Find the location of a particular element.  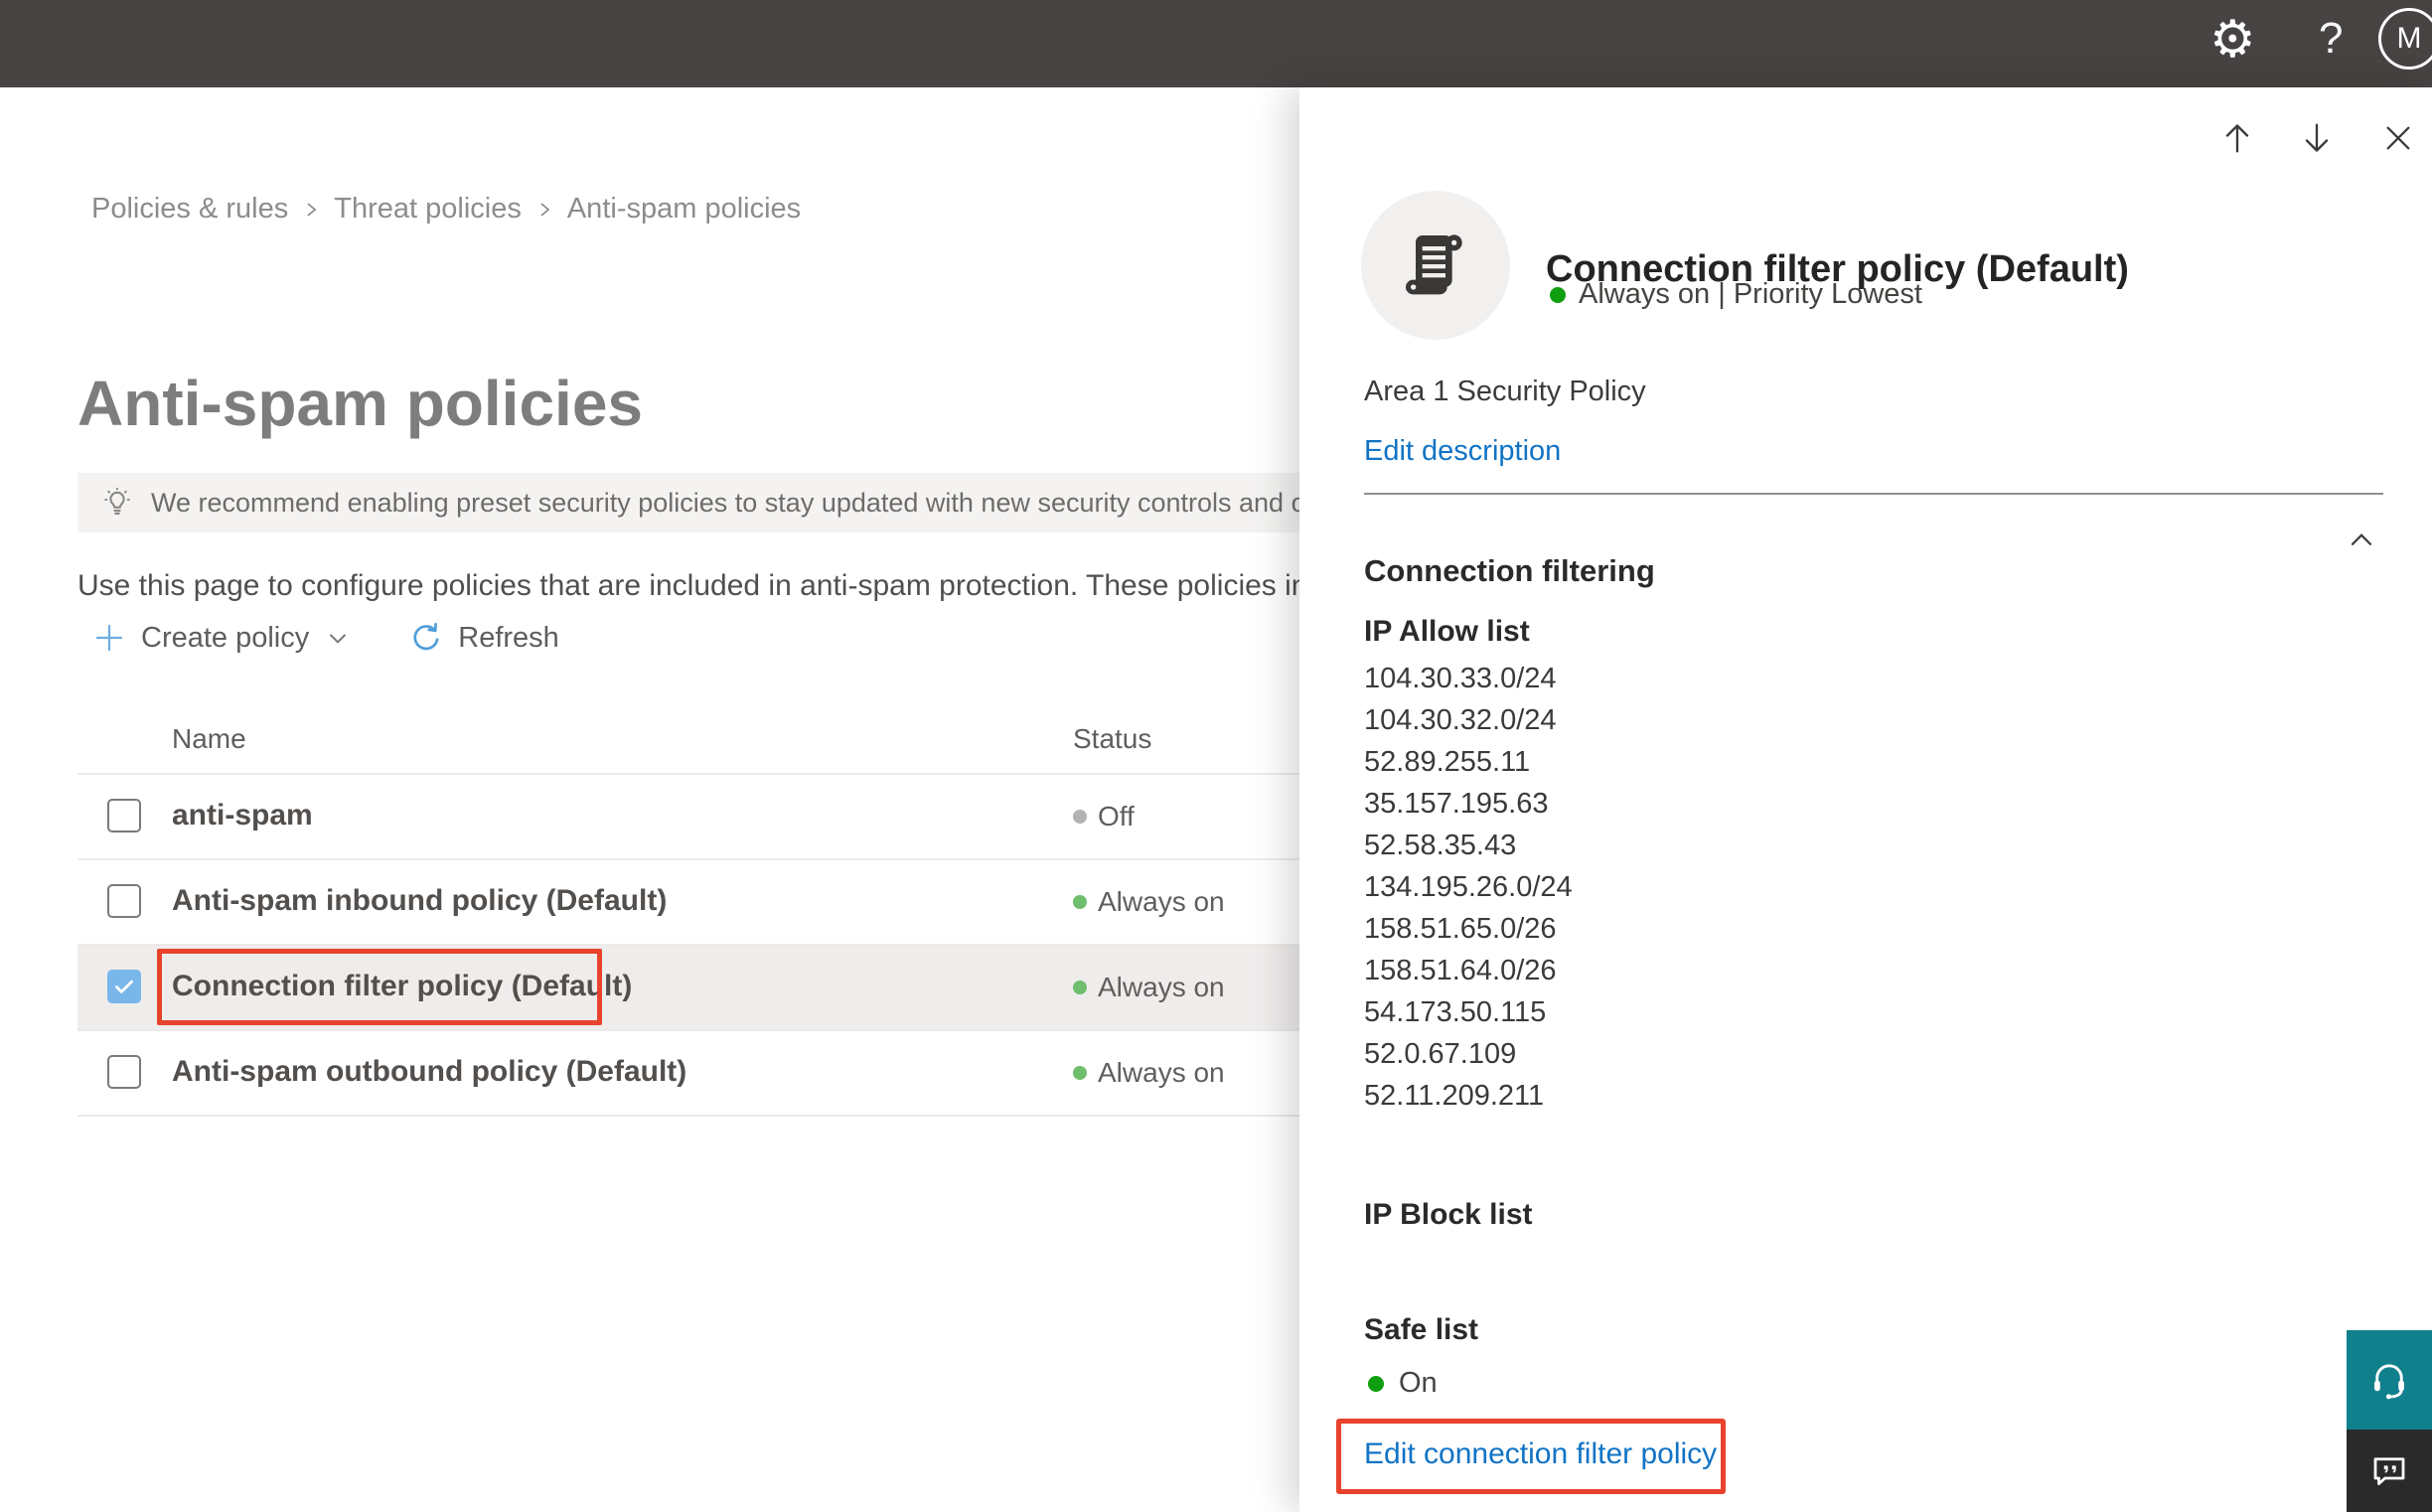

section-connection-filtering: Connection filtering is located at coordinates (1509, 571).